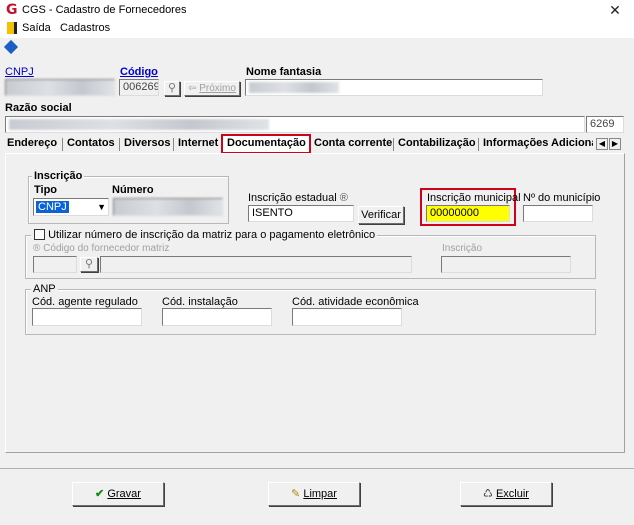 The image size is (634, 525). Describe the element at coordinates (44, 289) in the screenshot. I see `anp-group-title: ANP` at that location.